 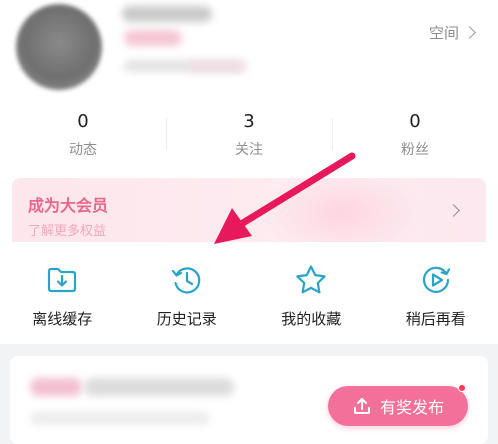 I want to click on download-folder-icon, so click(x=62, y=280).